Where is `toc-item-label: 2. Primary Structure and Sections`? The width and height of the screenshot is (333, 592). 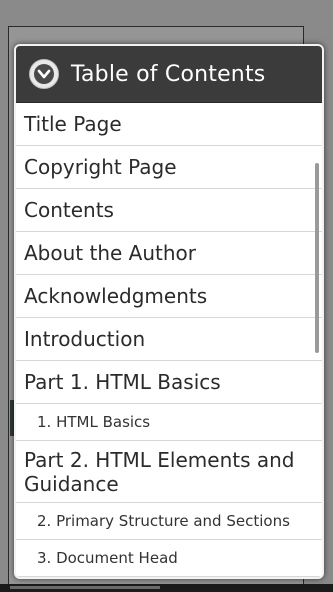
toc-item-label: 2. Primary Structure and Sections is located at coordinates (163, 521).